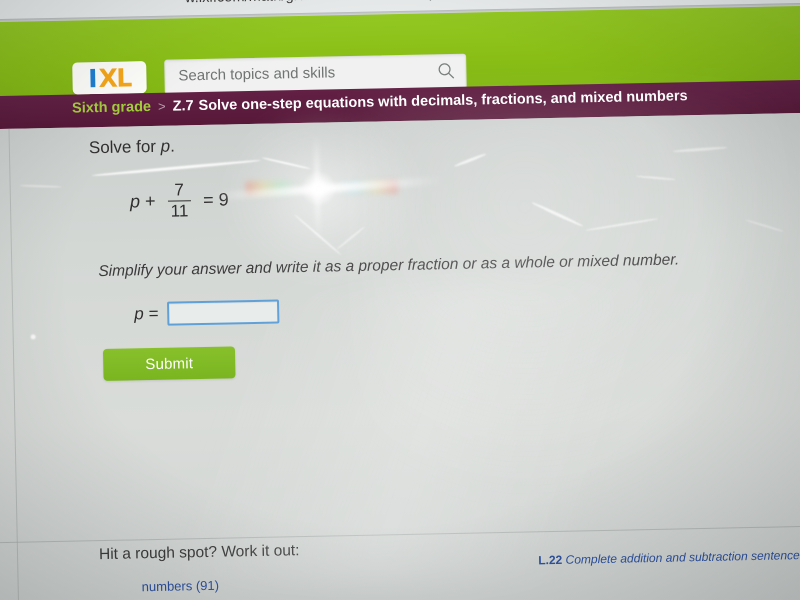 This screenshot has width=800, height=600. I want to click on help-link-right-code: L.22, so click(550, 560).